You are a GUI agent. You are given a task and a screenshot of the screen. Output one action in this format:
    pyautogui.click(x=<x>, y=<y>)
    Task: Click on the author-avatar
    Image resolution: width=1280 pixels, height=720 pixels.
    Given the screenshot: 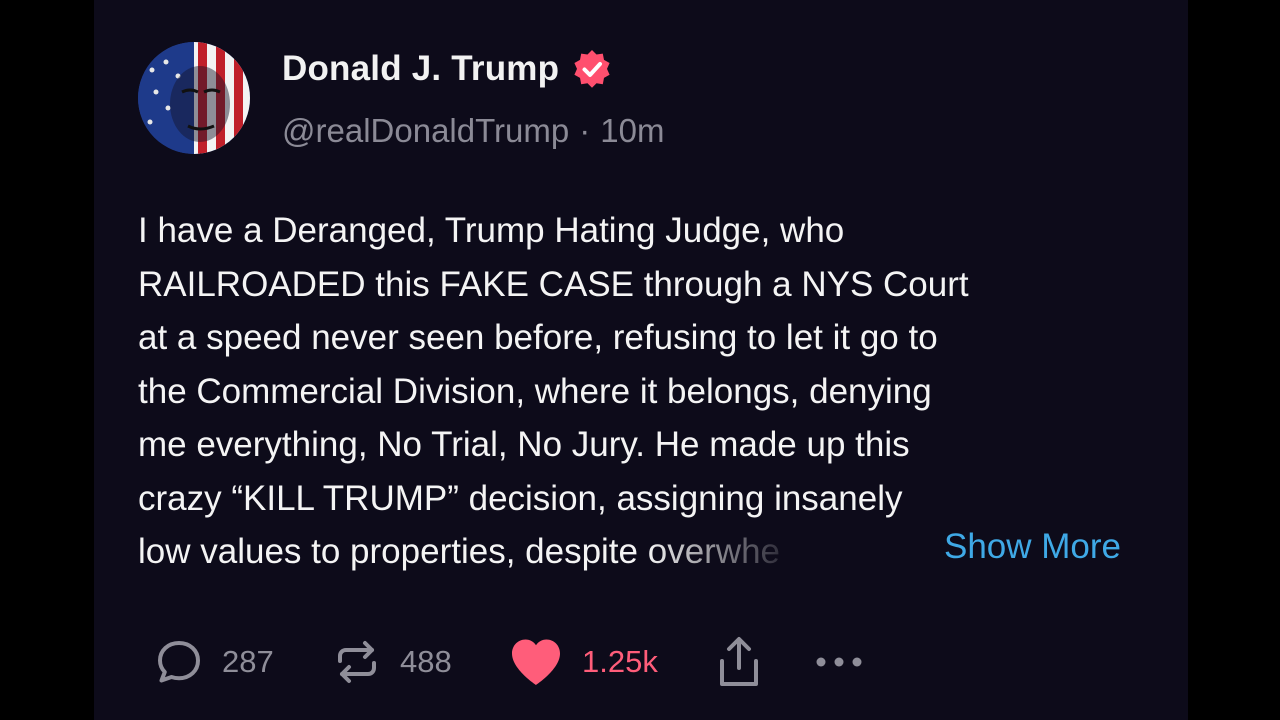 What is the action you would take?
    pyautogui.click(x=194, y=98)
    